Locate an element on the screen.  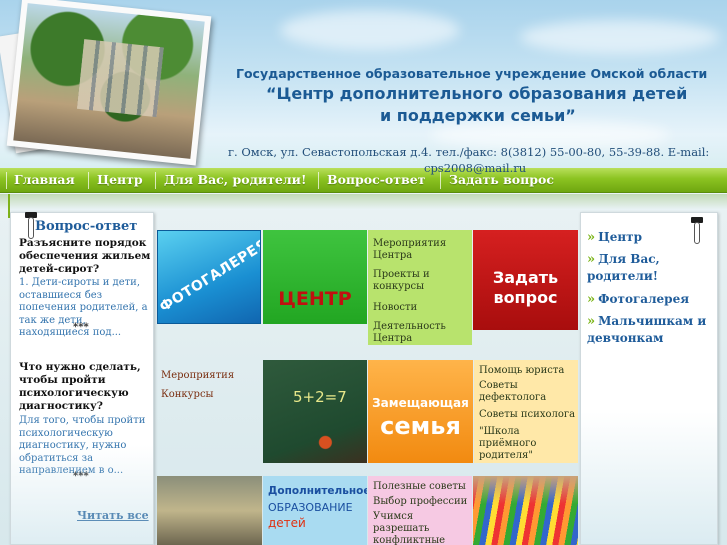
gallery-tile-label: ФОТОГАЛЕРЕЯ is located at coordinates (209, 276).